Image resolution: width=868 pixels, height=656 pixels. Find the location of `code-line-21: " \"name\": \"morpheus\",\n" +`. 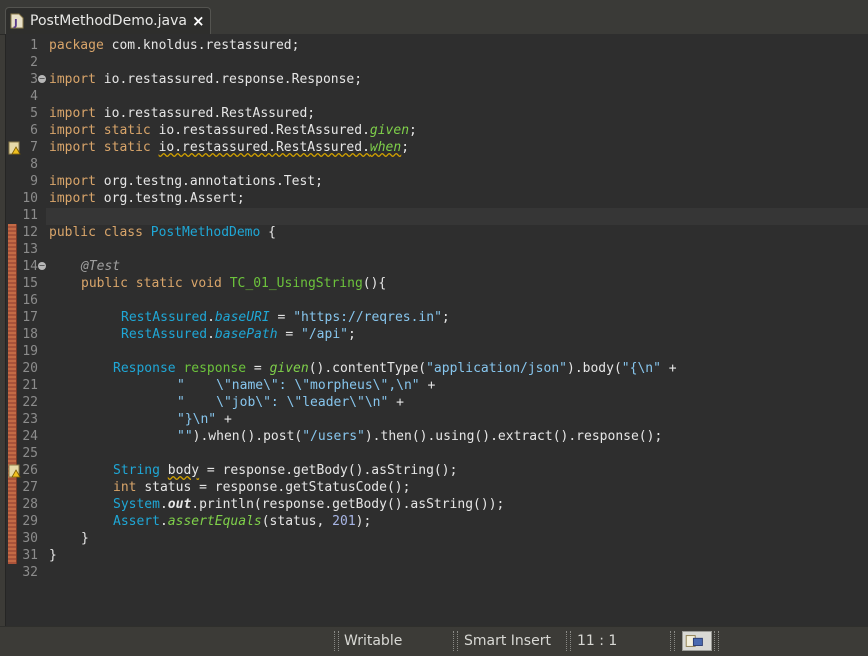

code-line-21: " \"name\": \"morpheus\",\n" + is located at coordinates (306, 385).